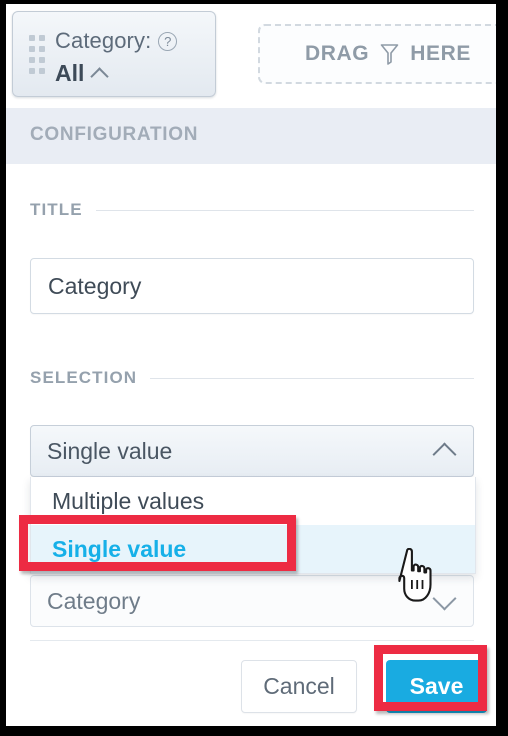  What do you see at coordinates (252, 286) in the screenshot?
I see `title-input` at bounding box center [252, 286].